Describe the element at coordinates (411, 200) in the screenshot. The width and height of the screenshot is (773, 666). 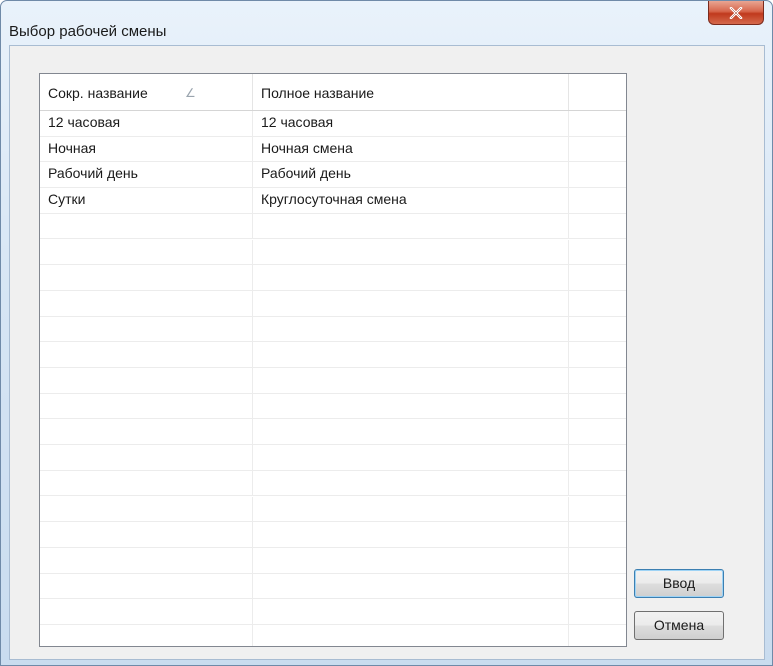
I see `cell-full-name: Круглосуточная смена` at that location.